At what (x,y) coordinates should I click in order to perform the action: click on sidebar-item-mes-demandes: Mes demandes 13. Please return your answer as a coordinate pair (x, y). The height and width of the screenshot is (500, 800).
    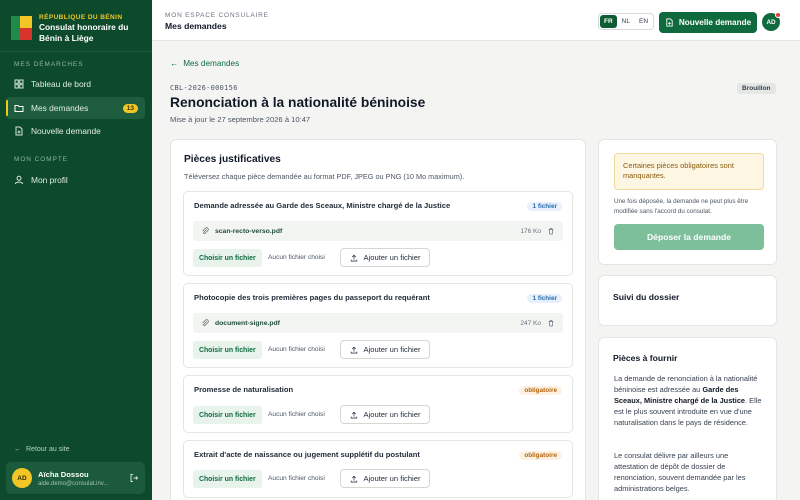
    Looking at the image, I should click on (75, 108).